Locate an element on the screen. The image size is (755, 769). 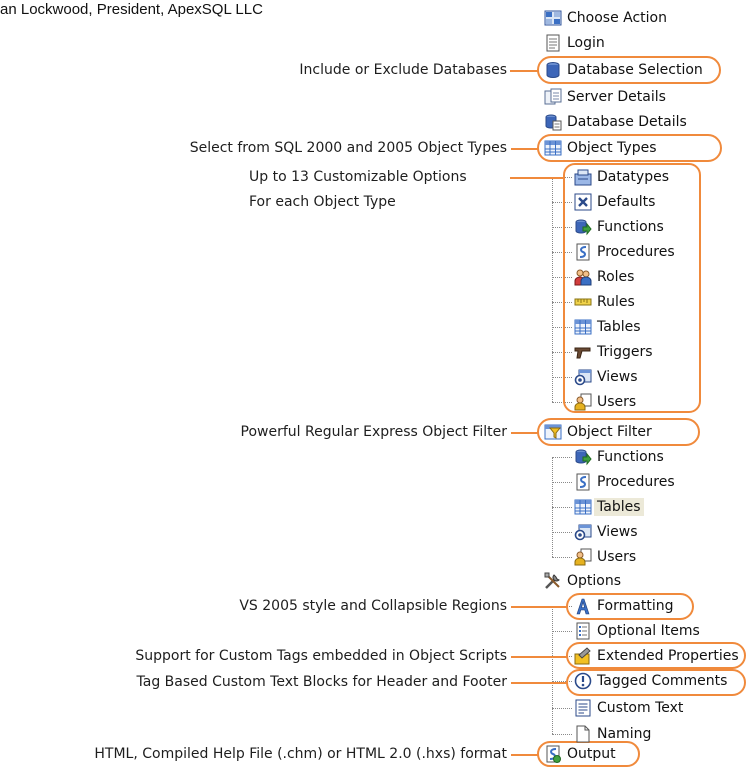
tree-item-naming: Naming is located at coordinates (612, 734).